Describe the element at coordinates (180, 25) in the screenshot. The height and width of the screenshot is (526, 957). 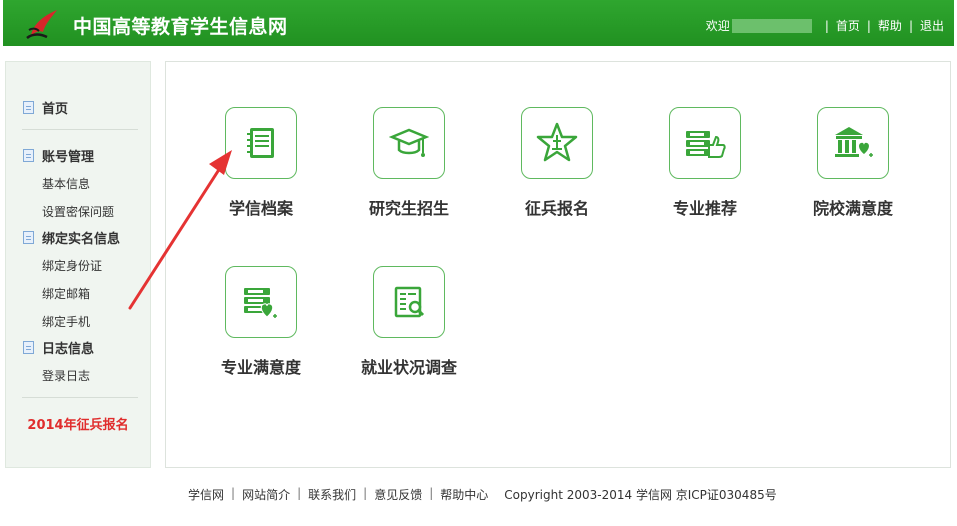
I see `site-title: 中国高等教育学生信息网` at that location.